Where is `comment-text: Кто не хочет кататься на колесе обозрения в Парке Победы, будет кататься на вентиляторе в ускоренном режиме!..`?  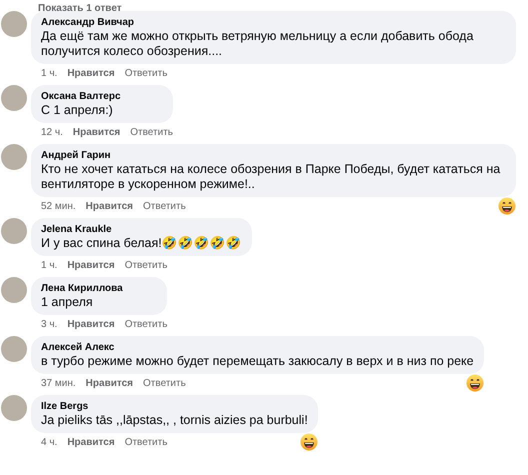 comment-text: Кто не хочет кататься на колесе обозрения в Парке Победы, будет кататься на вентиляторе в ускоренном режиме!.. is located at coordinates (271, 177).